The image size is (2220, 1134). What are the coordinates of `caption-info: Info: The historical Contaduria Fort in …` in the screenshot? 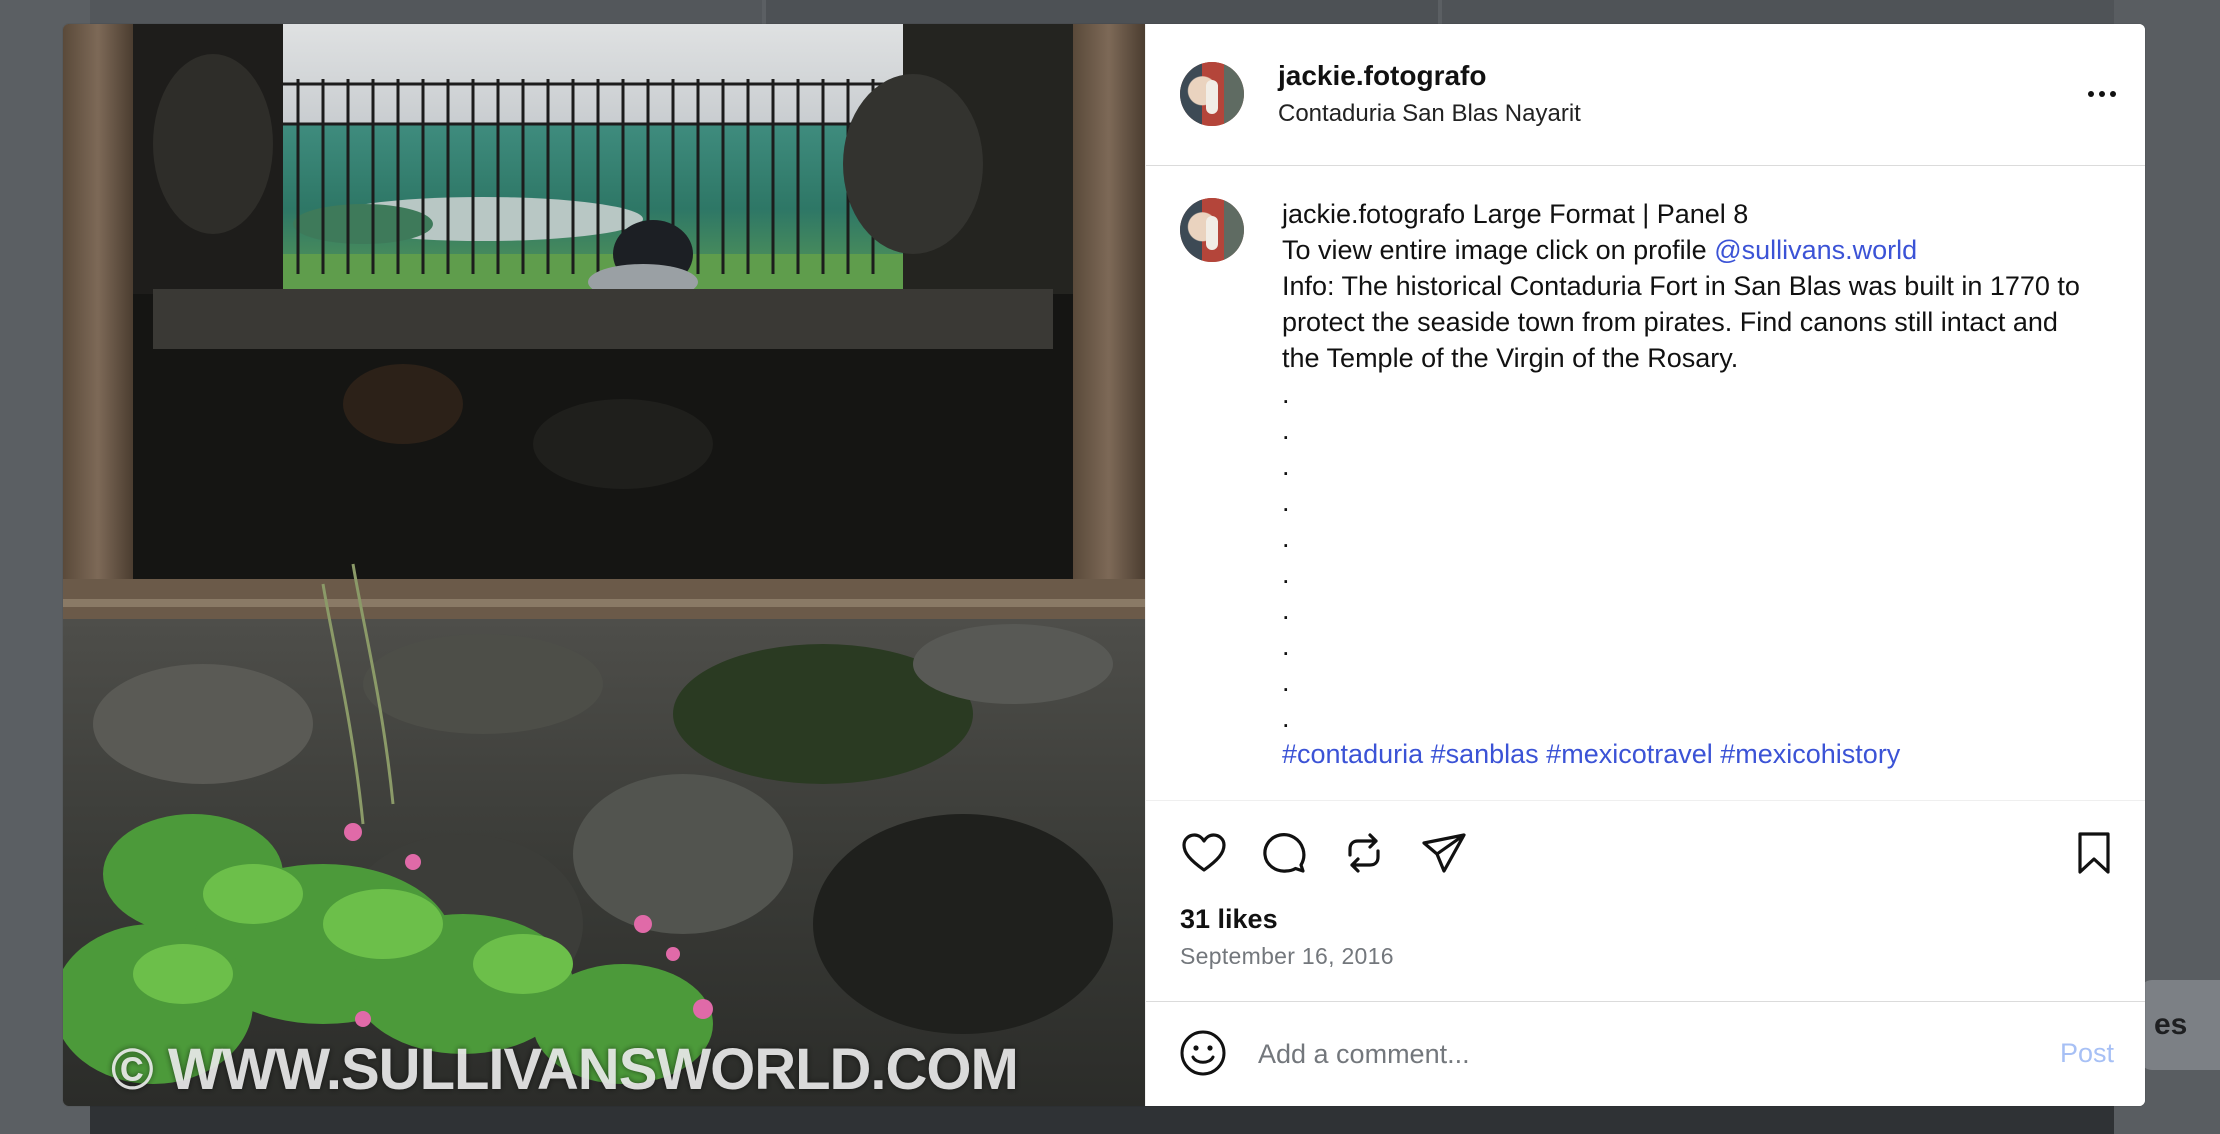 It's located at (1685, 322).